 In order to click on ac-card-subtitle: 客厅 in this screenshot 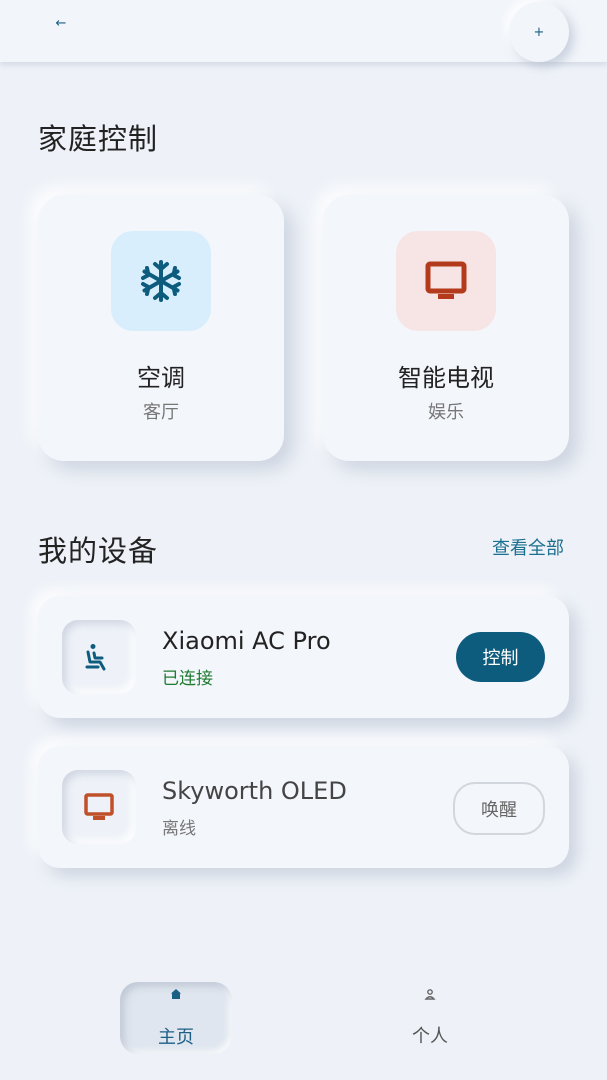, I will do `click(161, 412)`.